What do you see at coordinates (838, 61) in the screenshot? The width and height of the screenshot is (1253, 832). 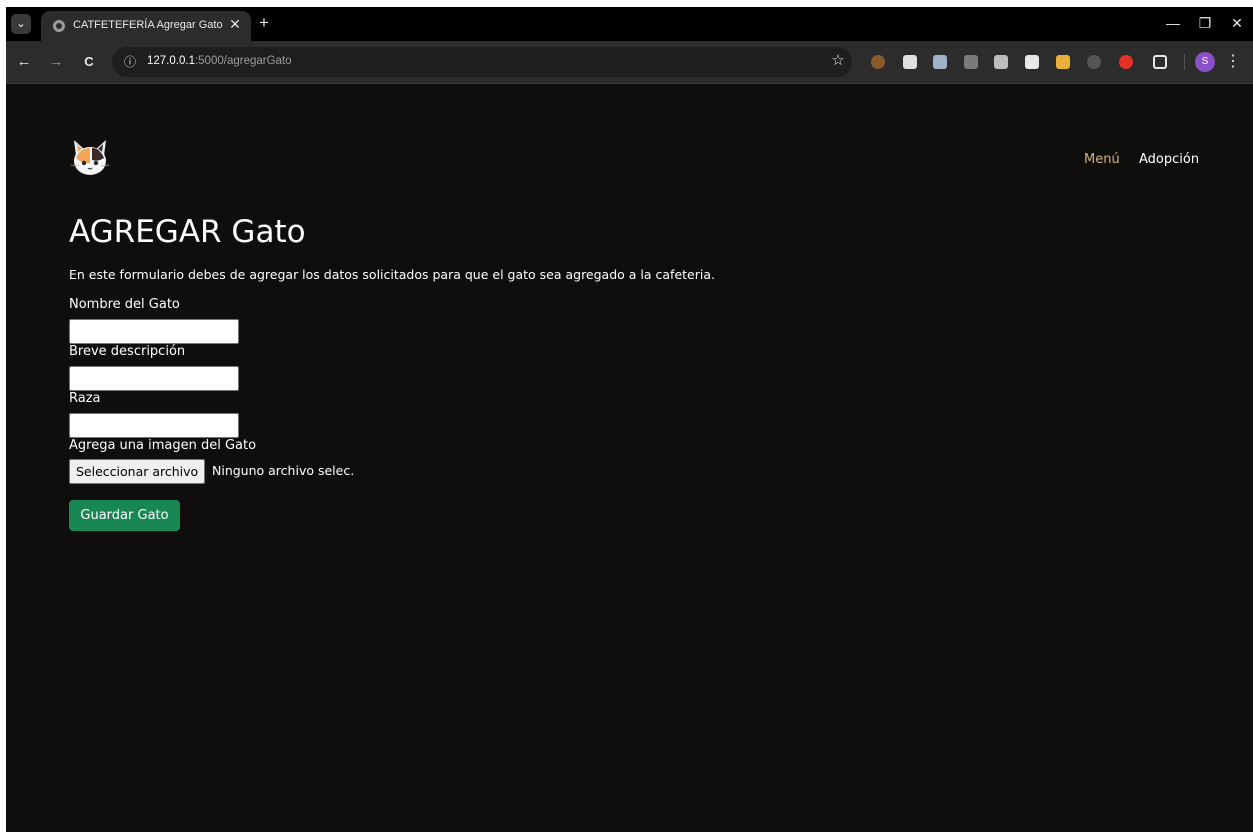 I see `bookmark-star-icon: ☆` at bounding box center [838, 61].